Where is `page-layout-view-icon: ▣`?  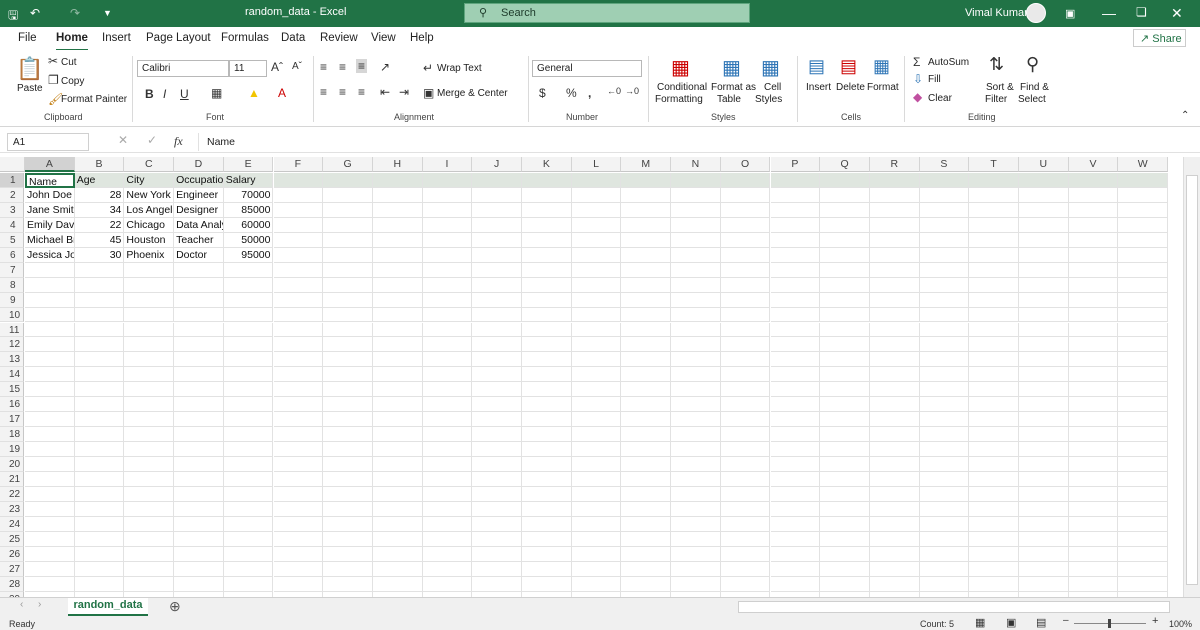
page-layout-view-icon: ▣ is located at coordinates (1011, 622).